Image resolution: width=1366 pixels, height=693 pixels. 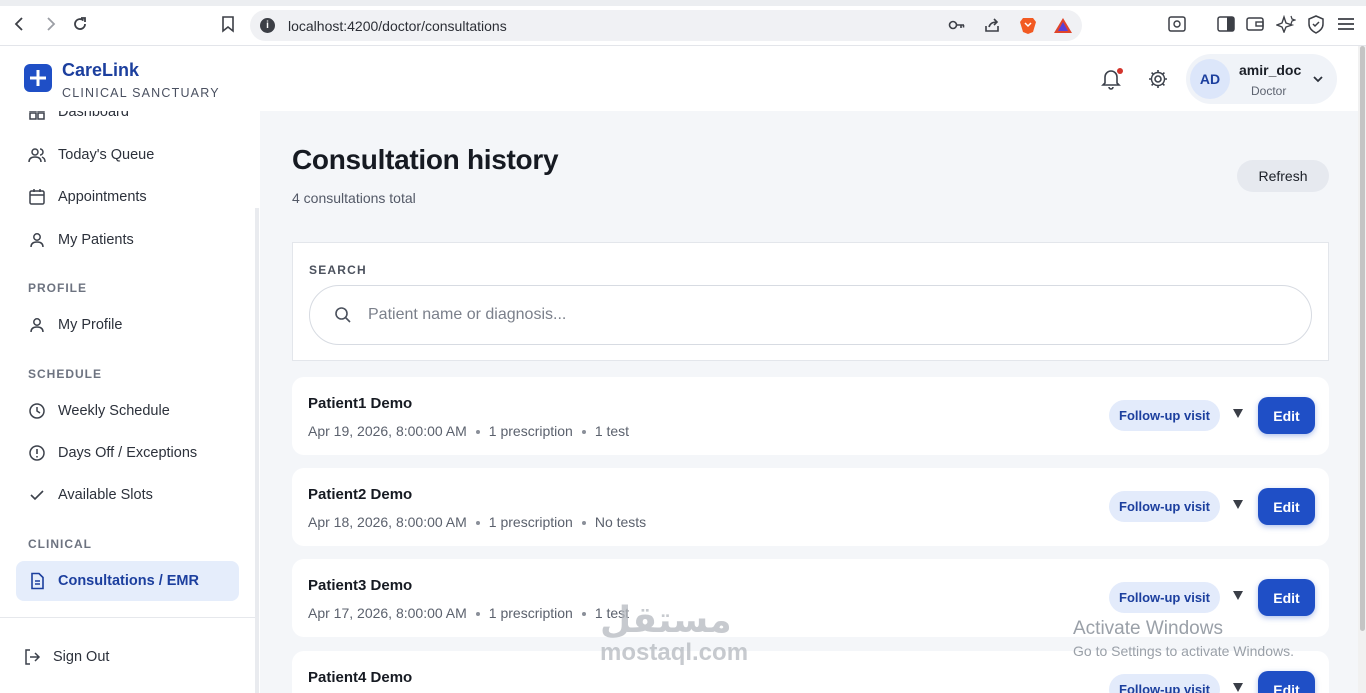 What do you see at coordinates (96, 240) in the screenshot?
I see `sidebar-item-label: My Patients` at bounding box center [96, 240].